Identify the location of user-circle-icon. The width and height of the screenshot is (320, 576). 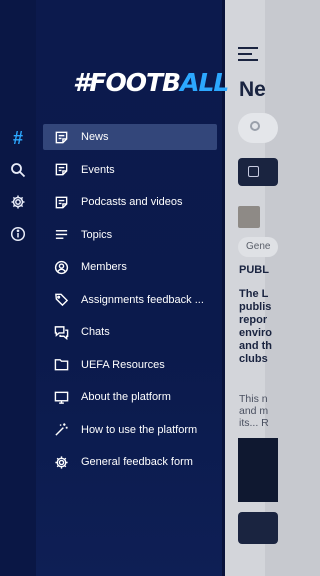
(61, 267).